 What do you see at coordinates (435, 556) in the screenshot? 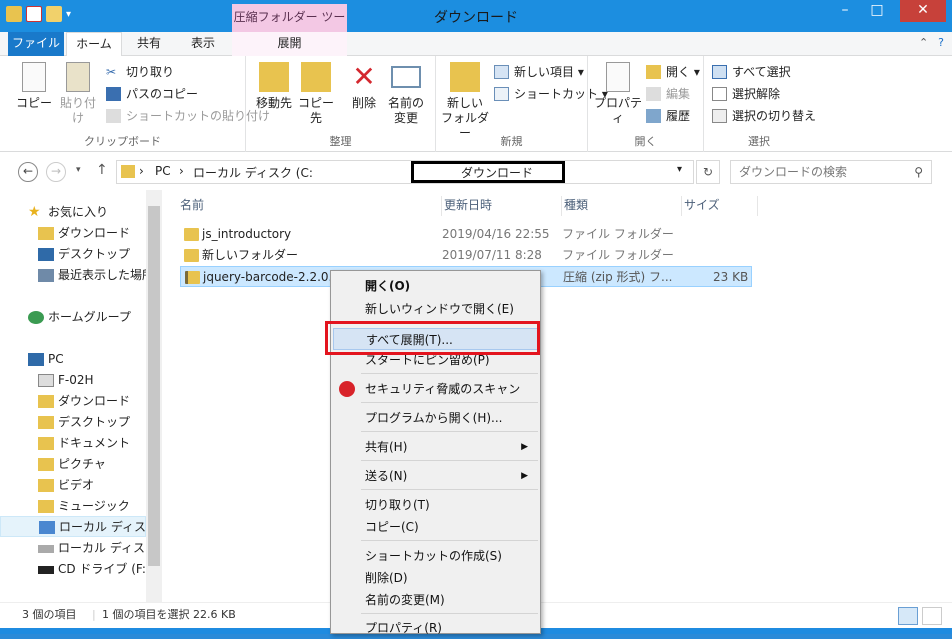
I see `menu-create-shortcut: ショートカットの作成(S)` at bounding box center [435, 556].